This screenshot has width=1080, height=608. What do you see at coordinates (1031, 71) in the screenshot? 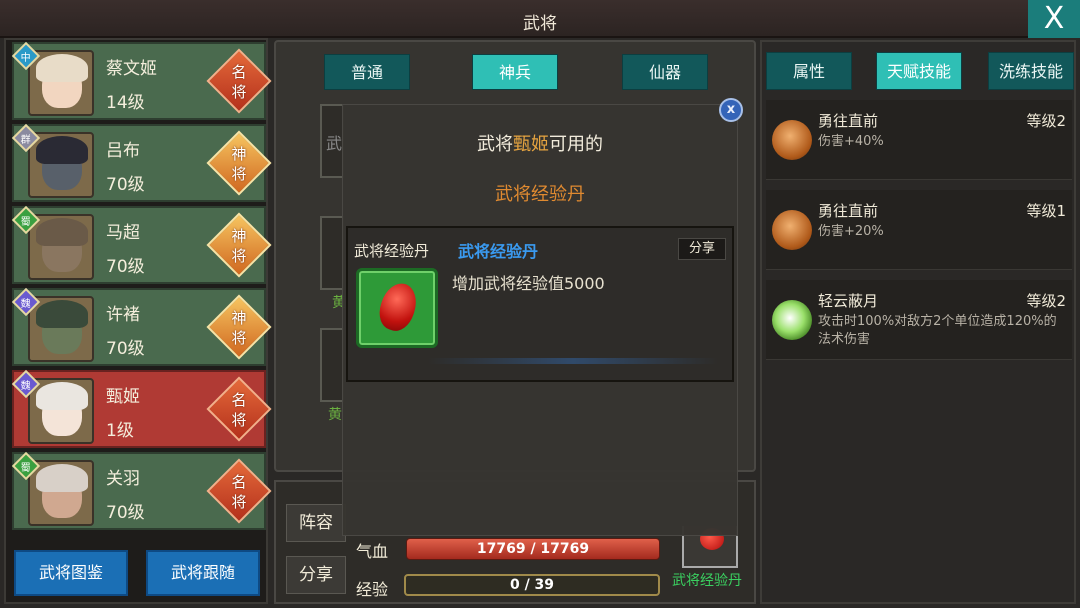
I see `tab-refine-skills: 洗练技能` at bounding box center [1031, 71].